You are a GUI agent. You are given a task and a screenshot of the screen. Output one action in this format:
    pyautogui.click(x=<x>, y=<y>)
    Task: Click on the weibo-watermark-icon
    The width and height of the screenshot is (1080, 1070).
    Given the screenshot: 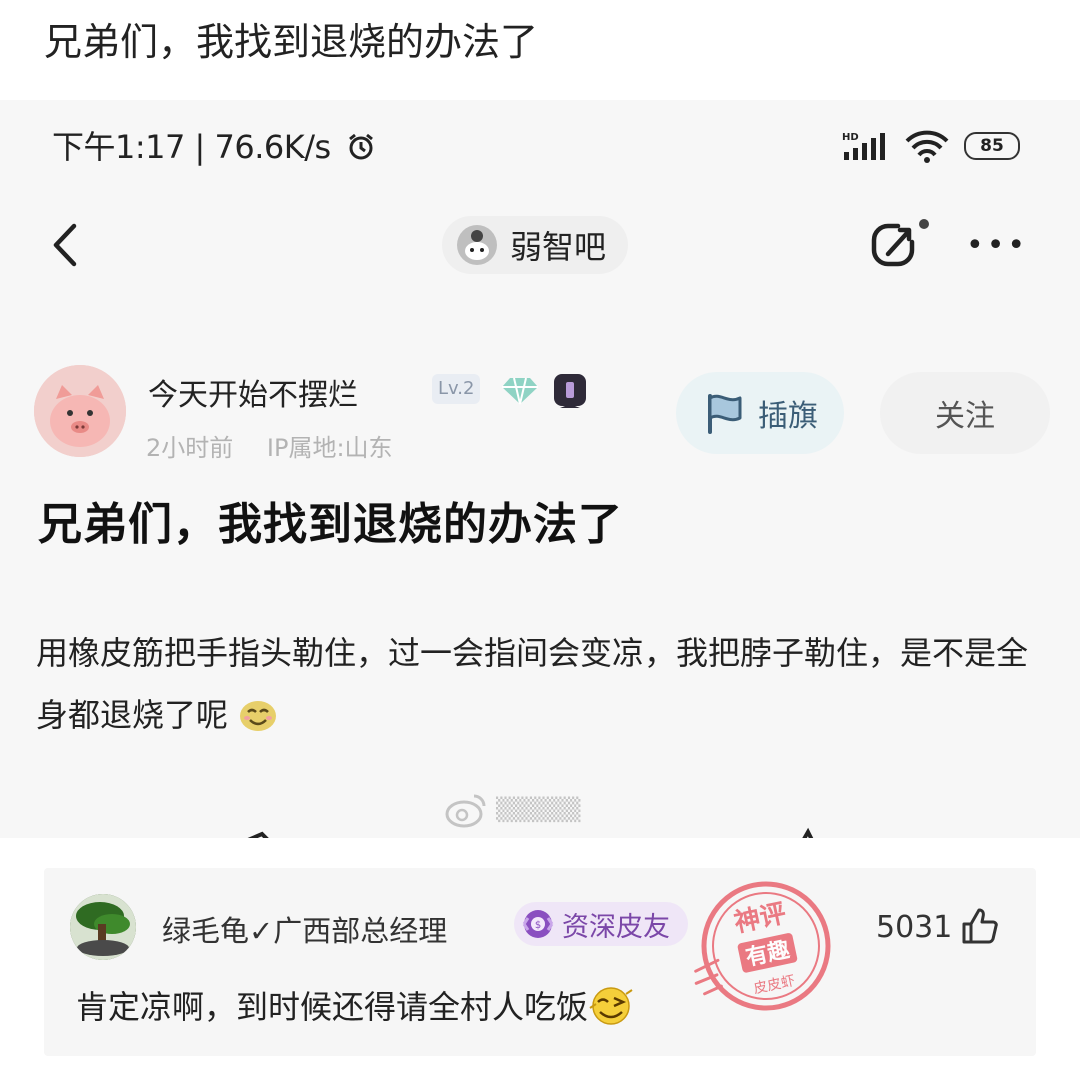 What is the action you would take?
    pyautogui.click(x=465, y=811)
    